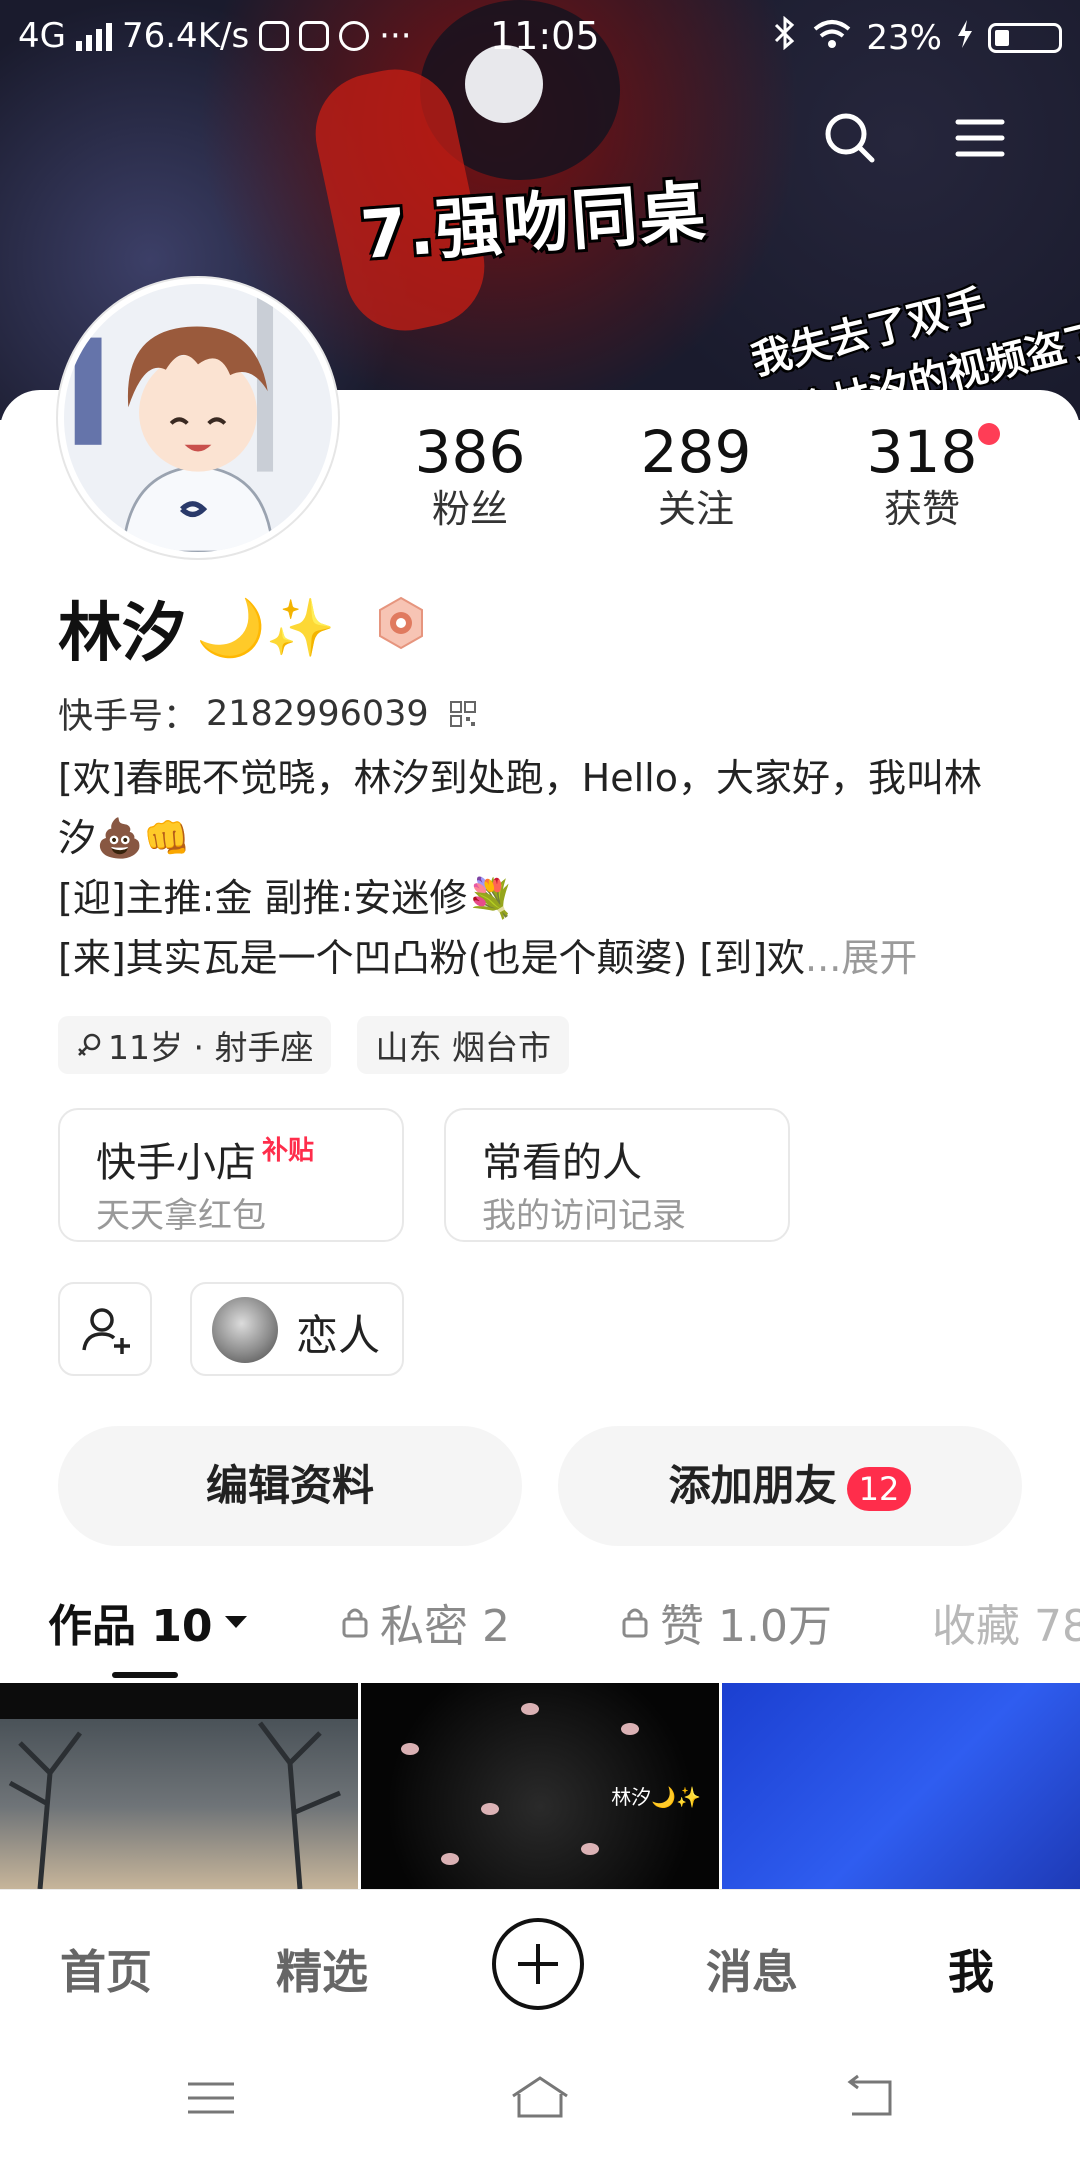 The image size is (1080, 2160). Describe the element at coordinates (236, 1622) in the screenshot. I see `dropdown-caret-icon` at that location.